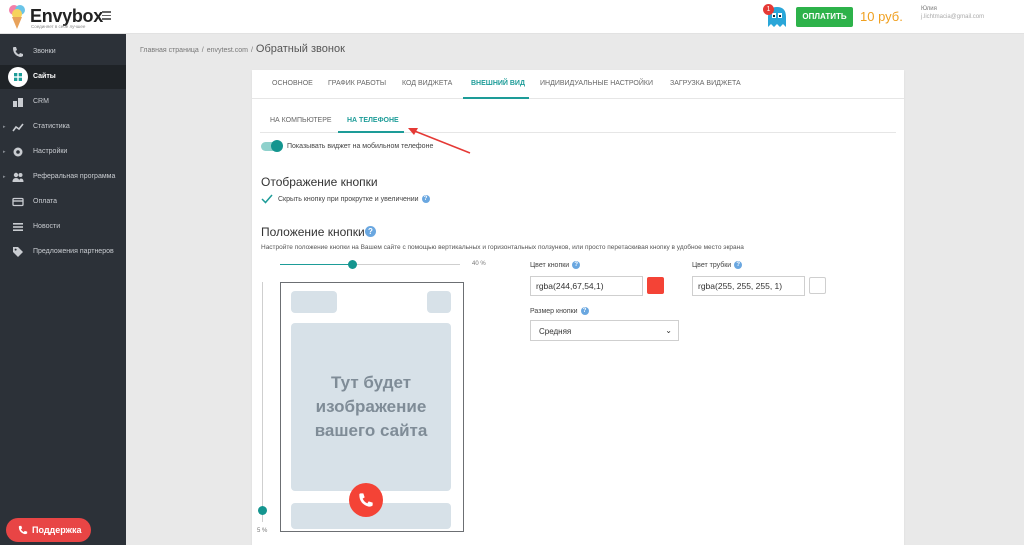 Image resolution: width=1024 pixels, height=545 pixels. Describe the element at coordinates (63, 77) in the screenshot. I see `sidebar-item-sites: Сайты` at that location.